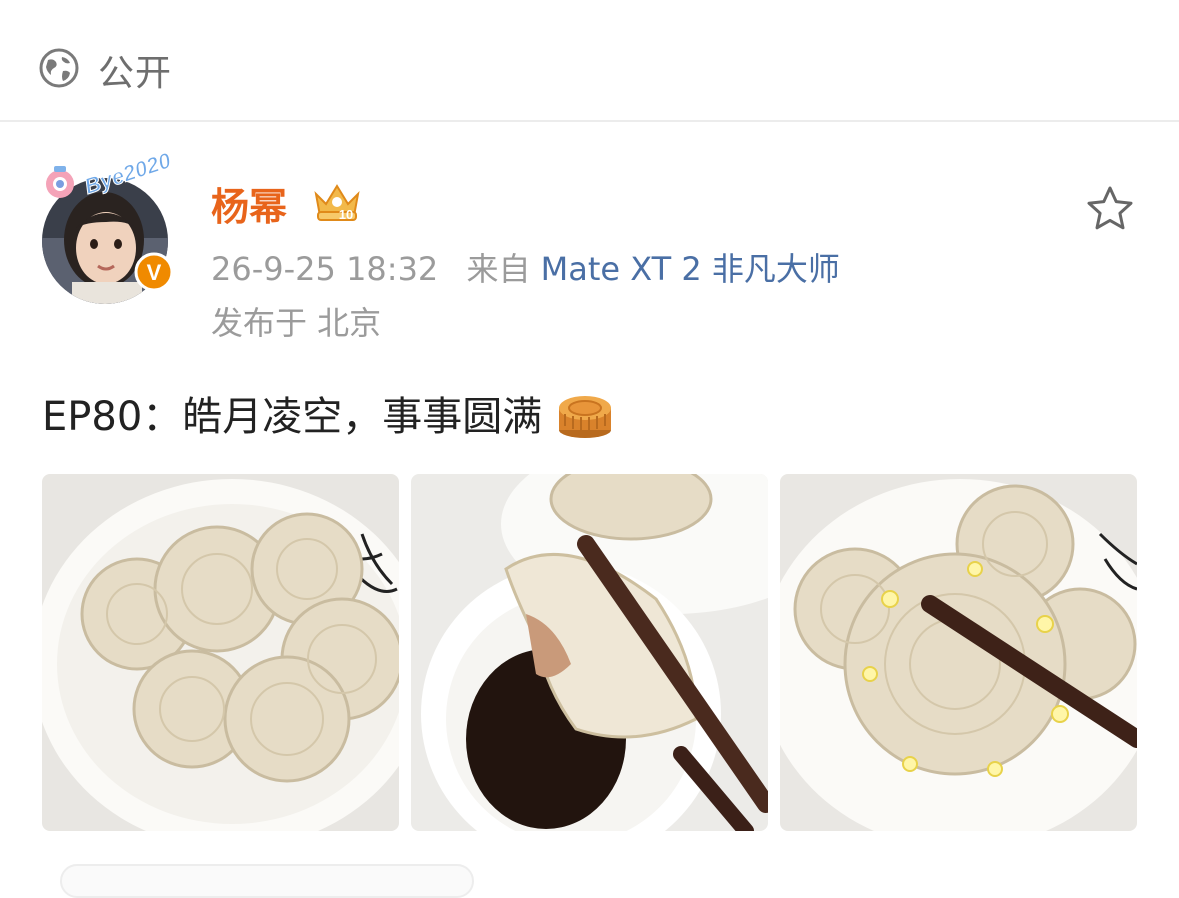 The width and height of the screenshot is (1179, 898). I want to click on post-meta: 26-9-25 18:32 来自 Mate XT 2 非凡大师, so click(525, 267).